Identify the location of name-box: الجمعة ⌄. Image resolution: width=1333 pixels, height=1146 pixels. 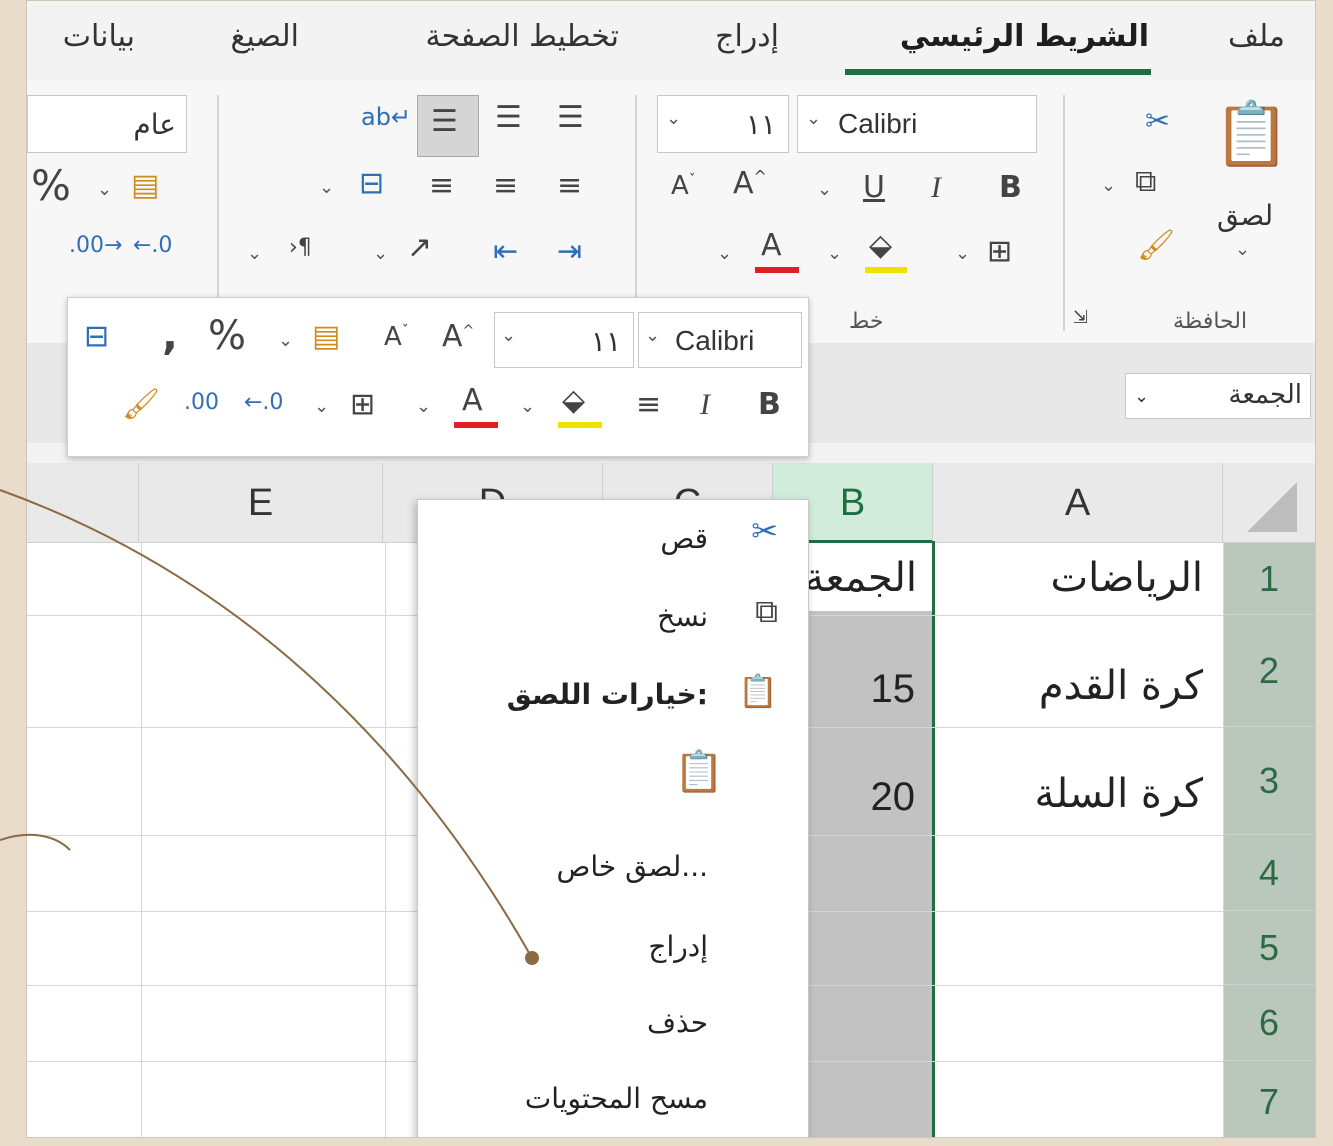
(1218, 396).